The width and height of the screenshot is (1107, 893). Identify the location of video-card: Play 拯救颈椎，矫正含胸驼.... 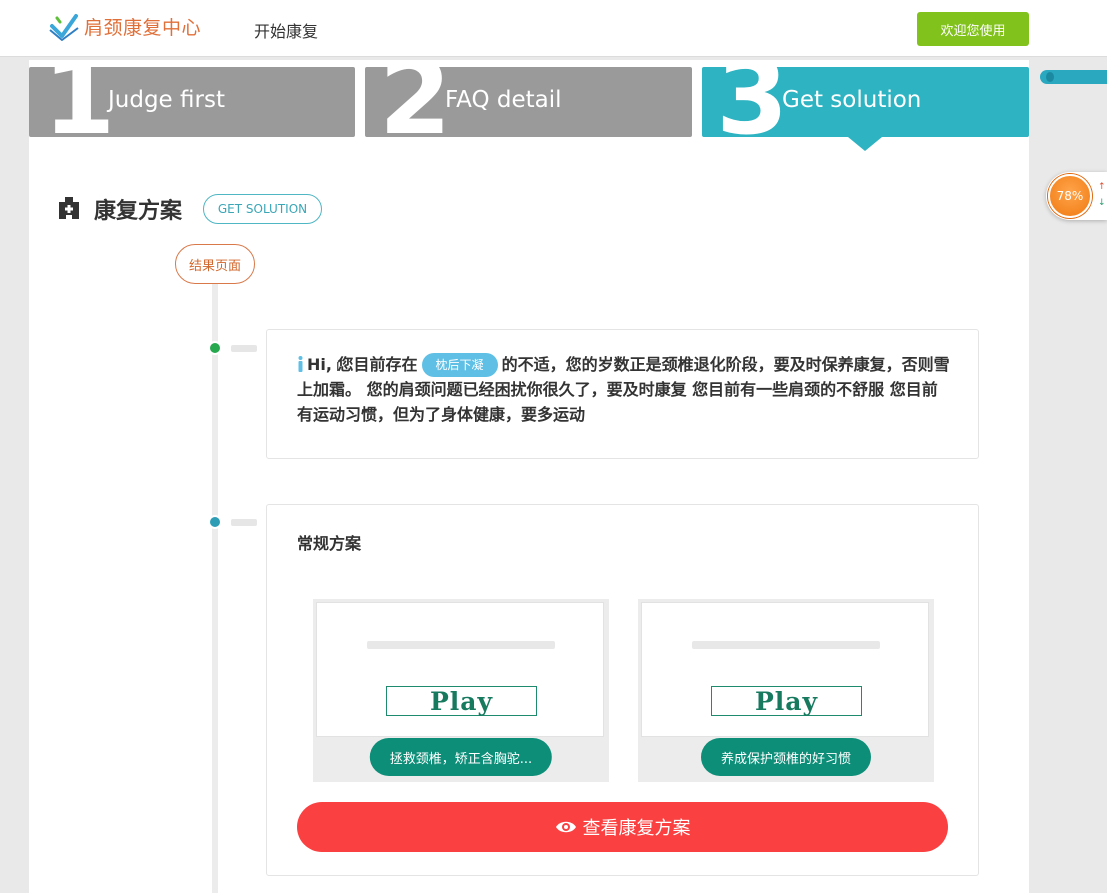
(461, 690).